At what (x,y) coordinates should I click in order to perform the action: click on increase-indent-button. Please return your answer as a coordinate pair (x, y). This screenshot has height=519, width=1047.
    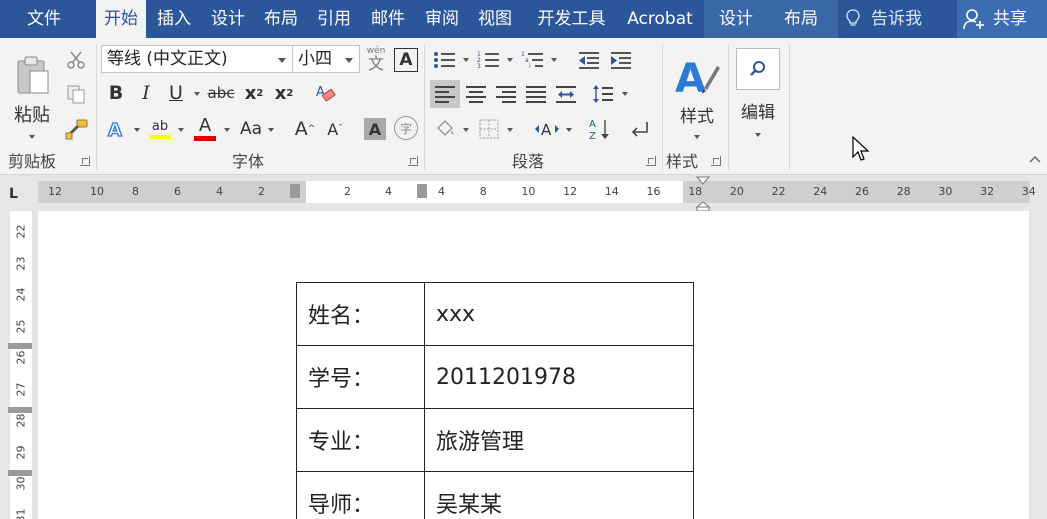
    Looking at the image, I should click on (621, 60).